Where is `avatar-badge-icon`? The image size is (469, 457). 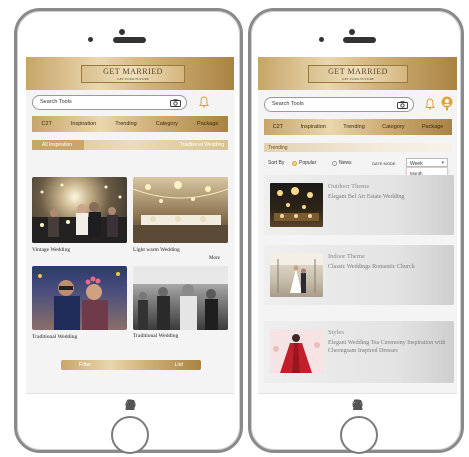 avatar-badge-icon is located at coordinates (447, 103).